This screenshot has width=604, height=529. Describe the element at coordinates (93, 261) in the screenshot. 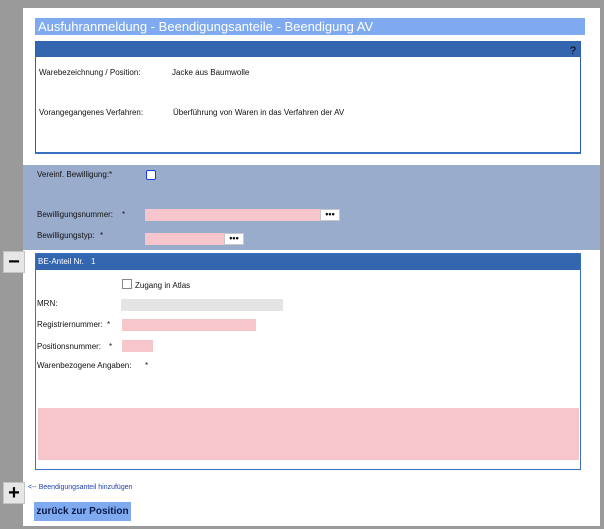

I see `be-anteil-number: 1` at that location.